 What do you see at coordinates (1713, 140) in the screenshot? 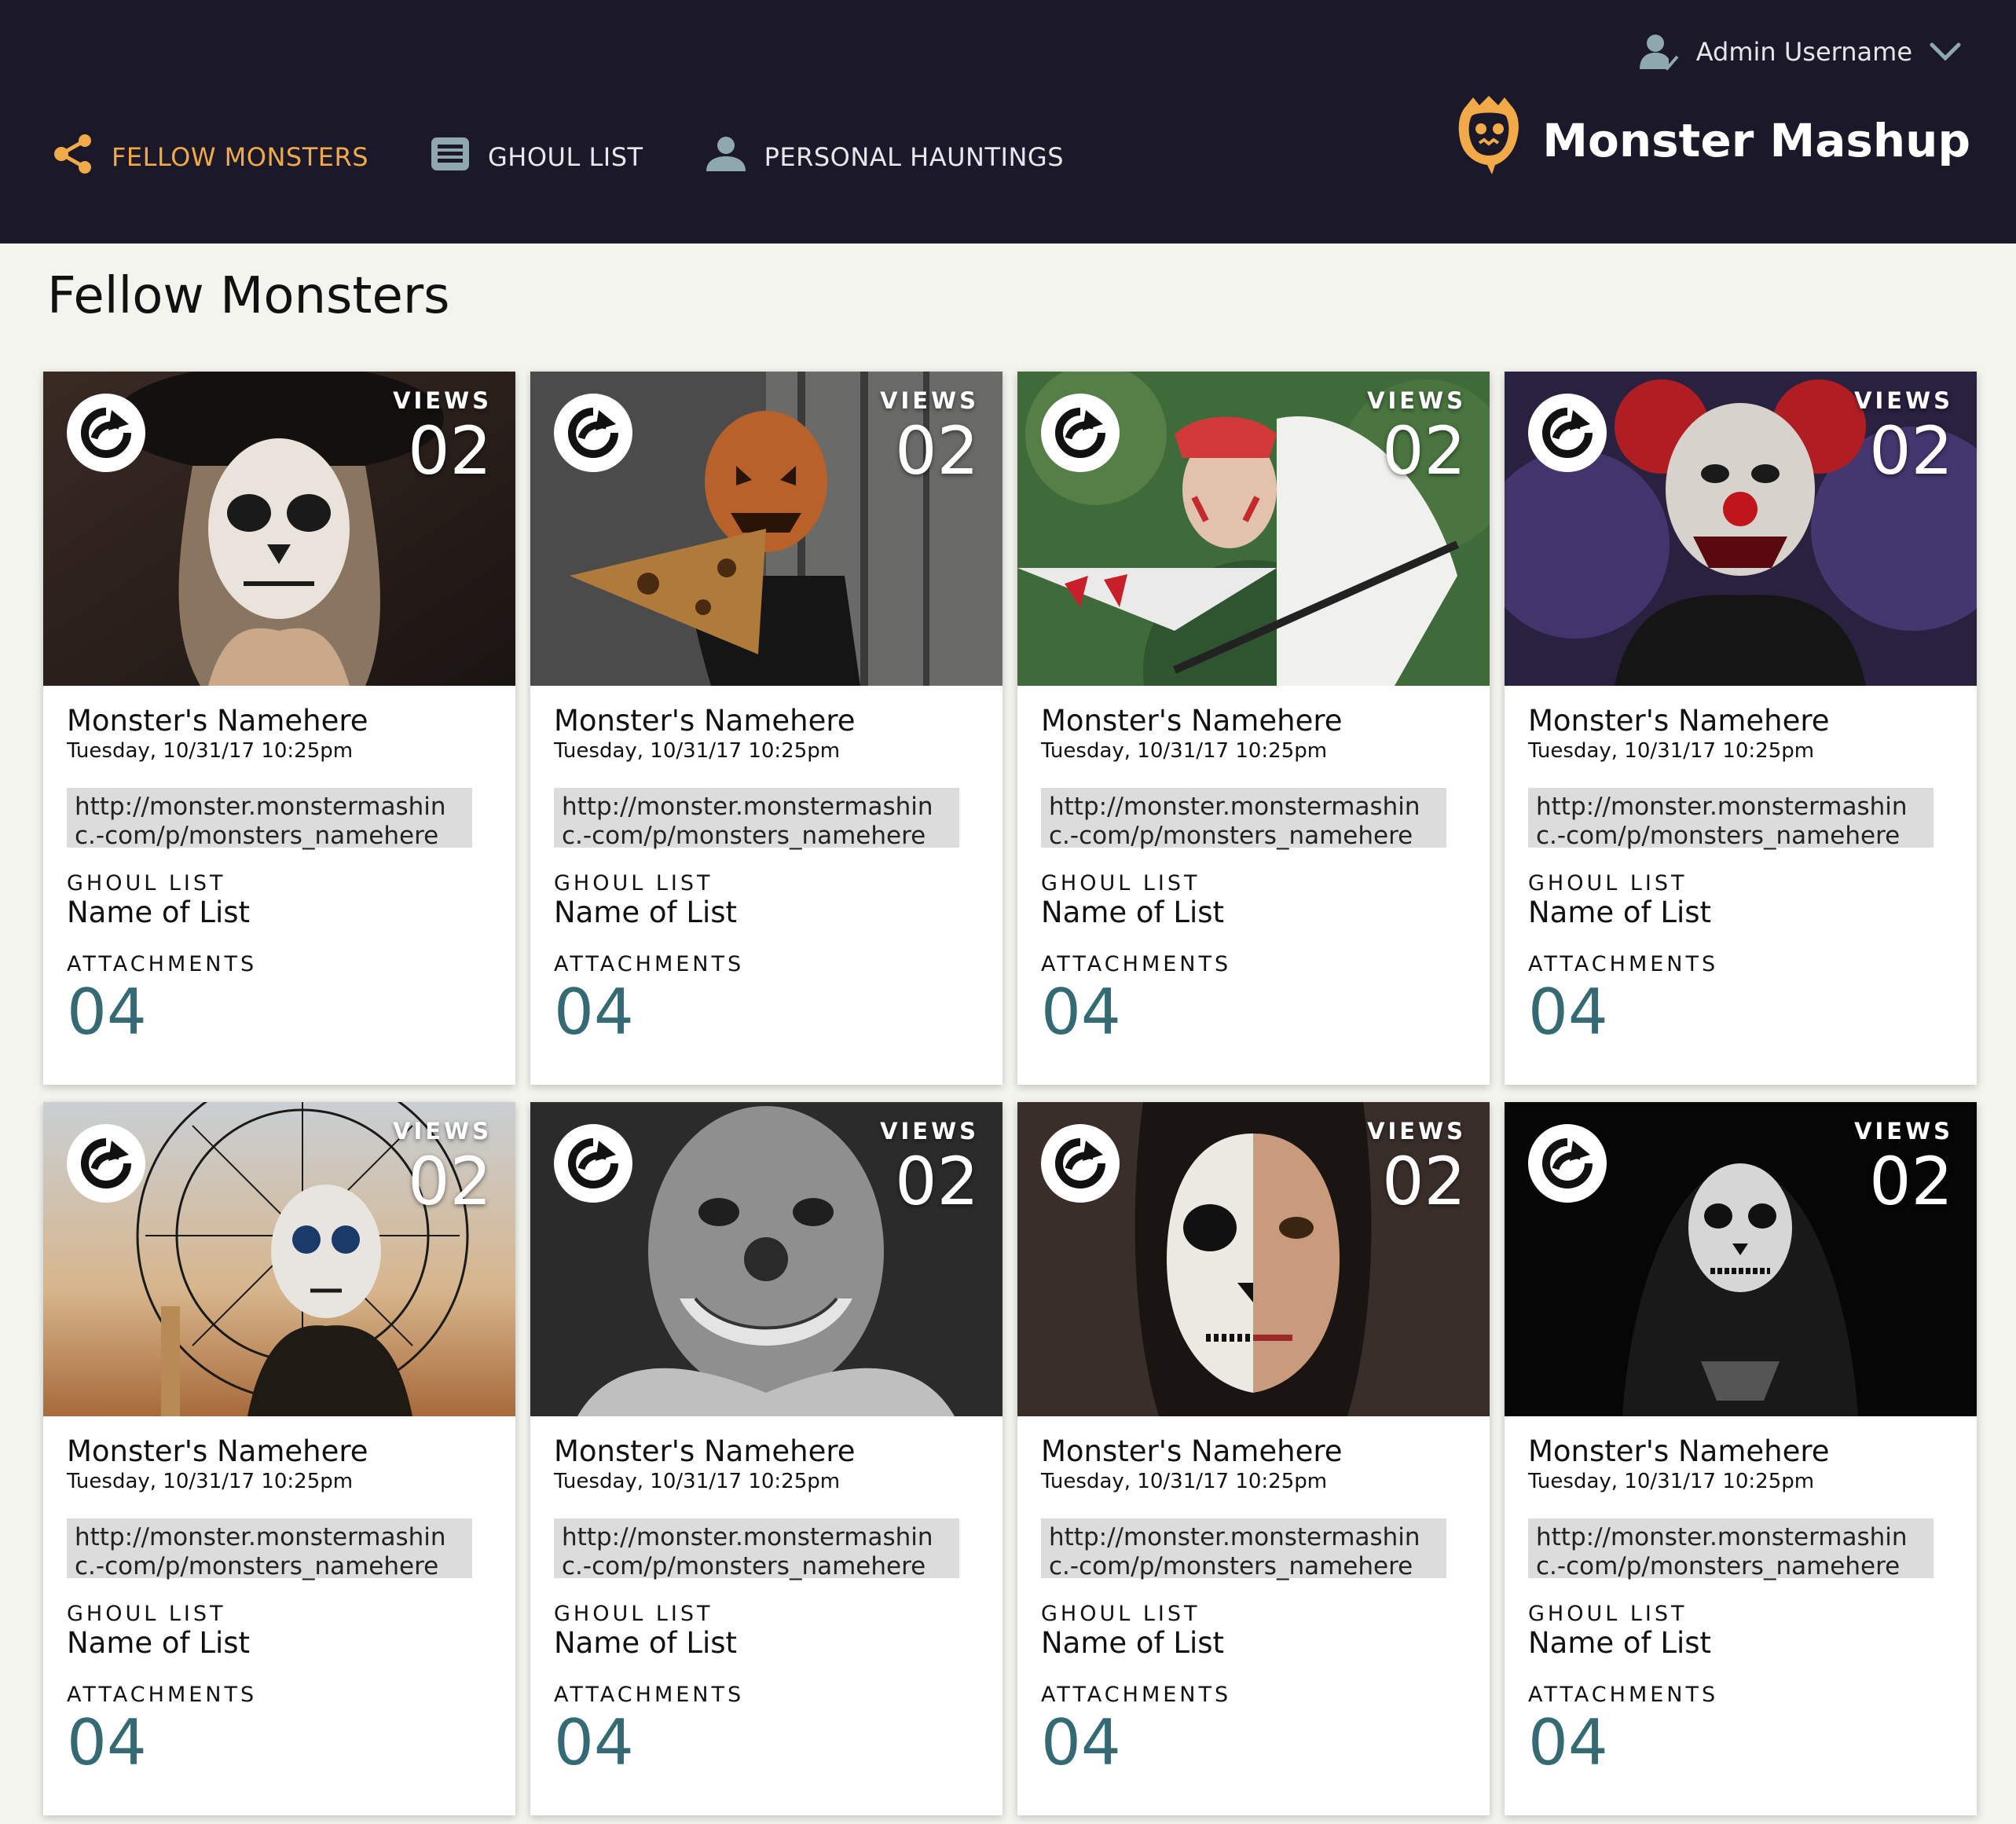
I see `brand: Monster Mashup` at bounding box center [1713, 140].